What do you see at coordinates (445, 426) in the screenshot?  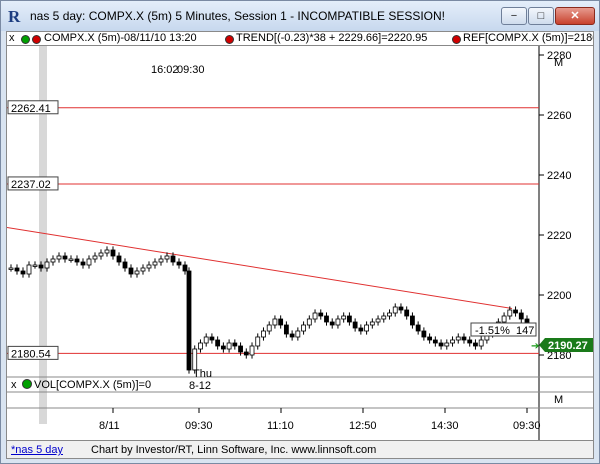 I see `time-label: 14:30` at bounding box center [445, 426].